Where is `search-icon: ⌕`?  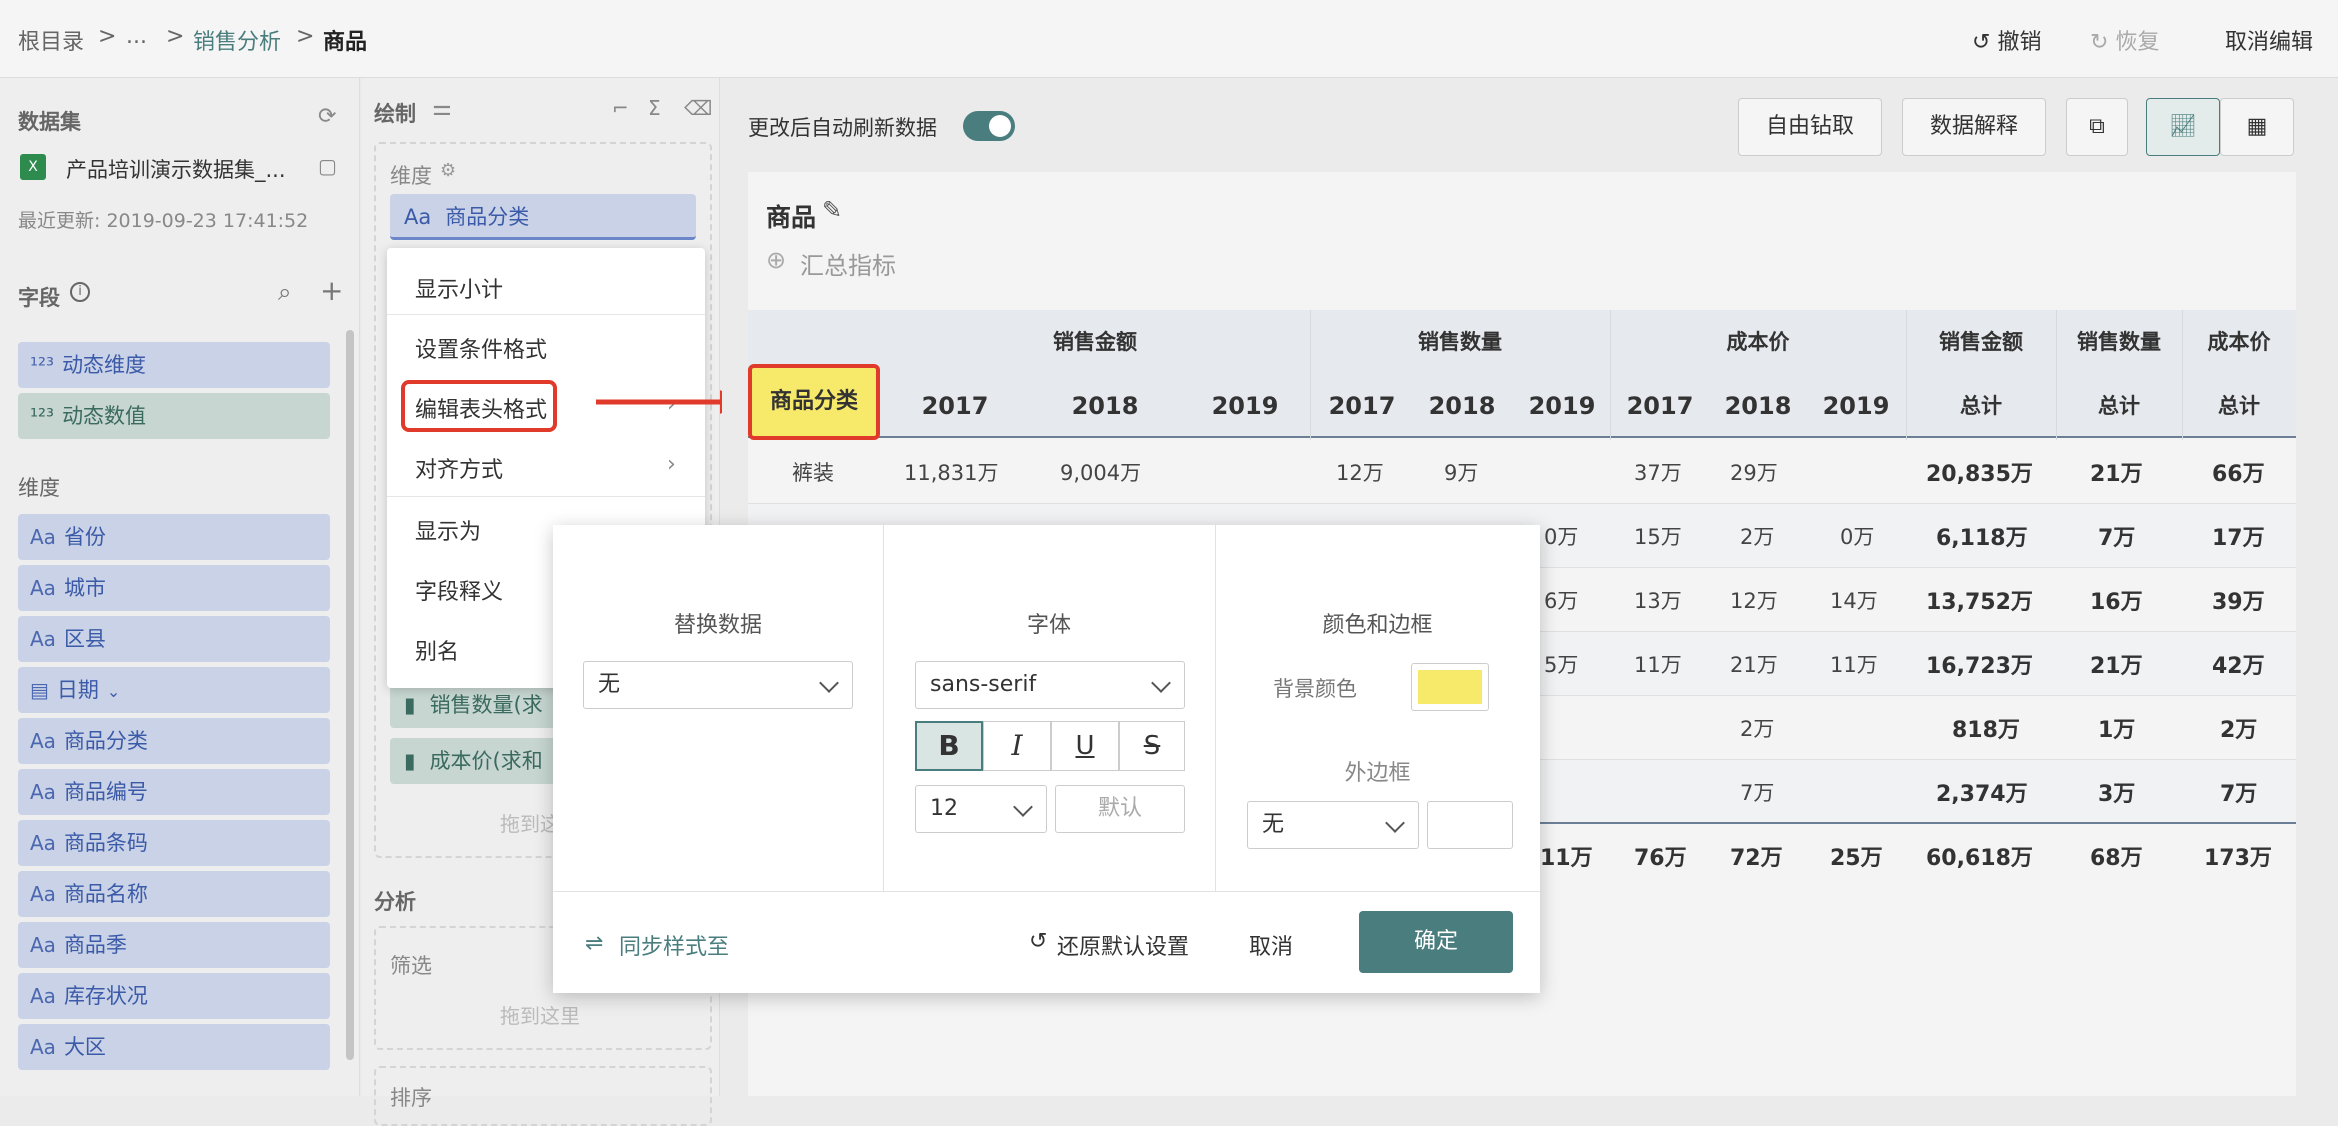 search-icon: ⌕ is located at coordinates (284, 292).